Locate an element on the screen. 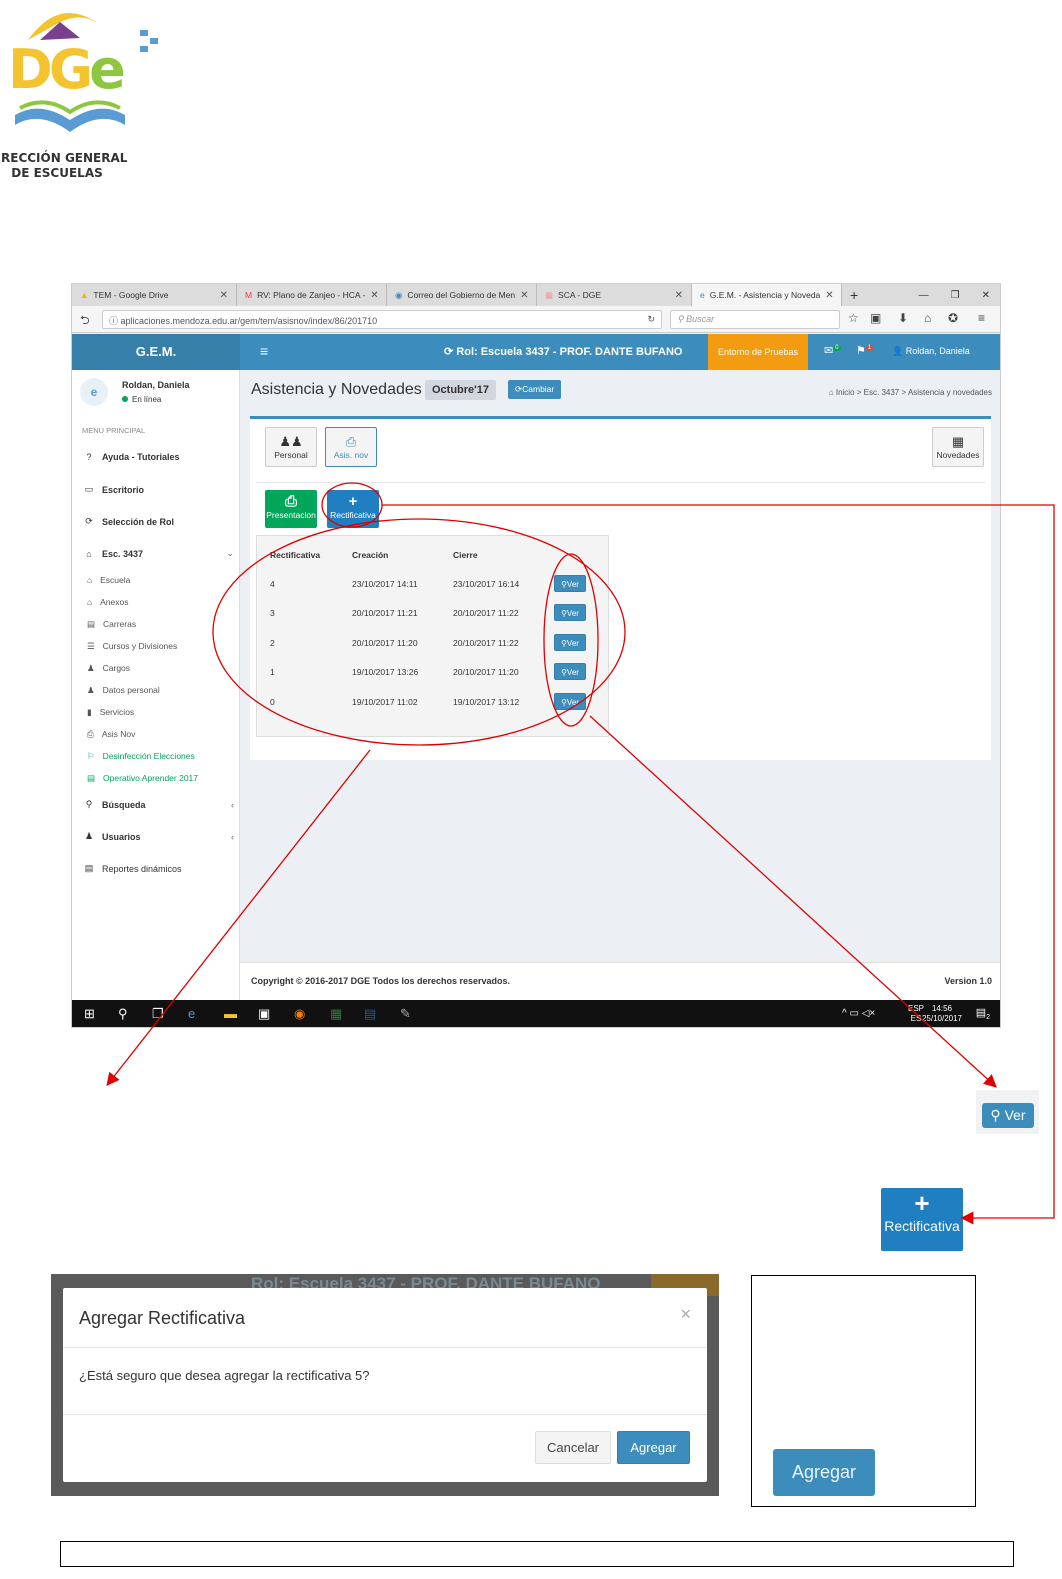  browser-tab: ▲ TEM - Google Drive ✕ is located at coordinates (154, 295).